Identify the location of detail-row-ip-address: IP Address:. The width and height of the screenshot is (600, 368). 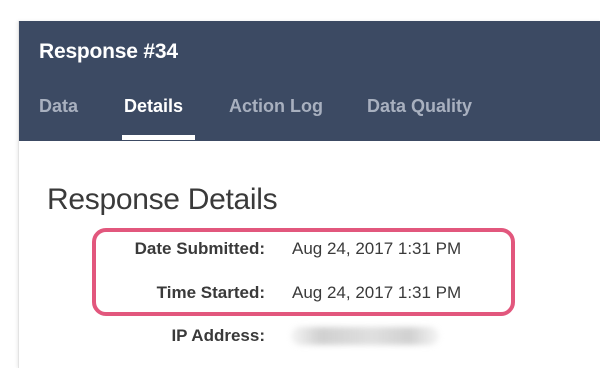
(309, 341).